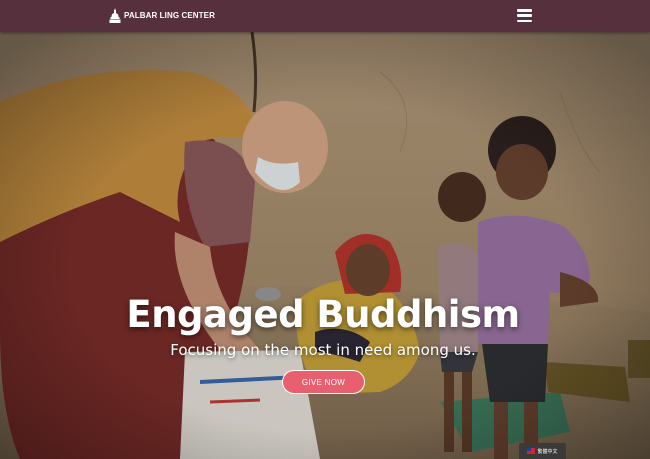 The height and width of the screenshot is (459, 650). Describe the element at coordinates (323, 314) in the screenshot. I see `hero-title: Engaged Buddhism` at that location.